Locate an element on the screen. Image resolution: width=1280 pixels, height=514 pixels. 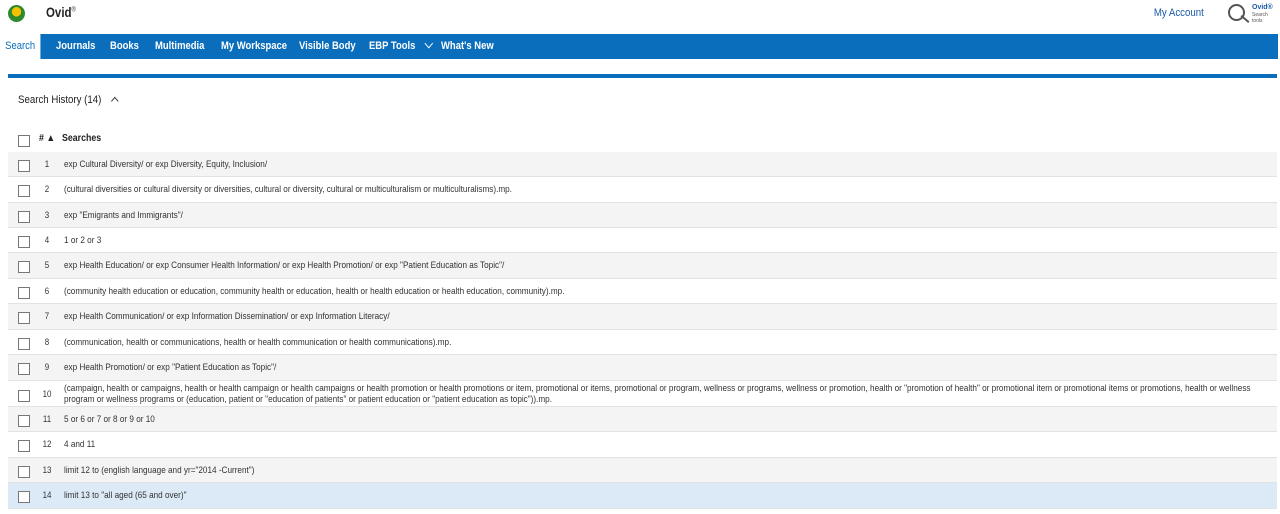
search-number: 12 is located at coordinates (47, 444).